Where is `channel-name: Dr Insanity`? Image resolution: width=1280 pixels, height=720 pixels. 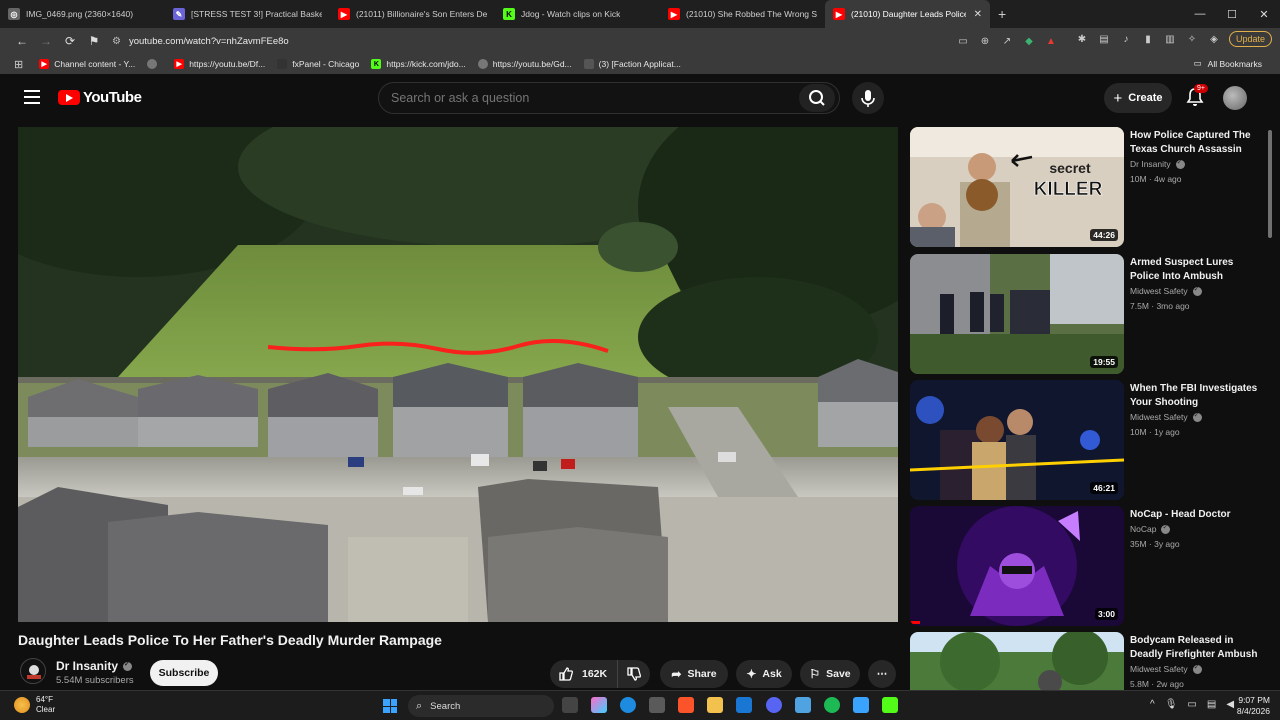
channel-name: Dr Insanity is located at coordinates (94, 666).